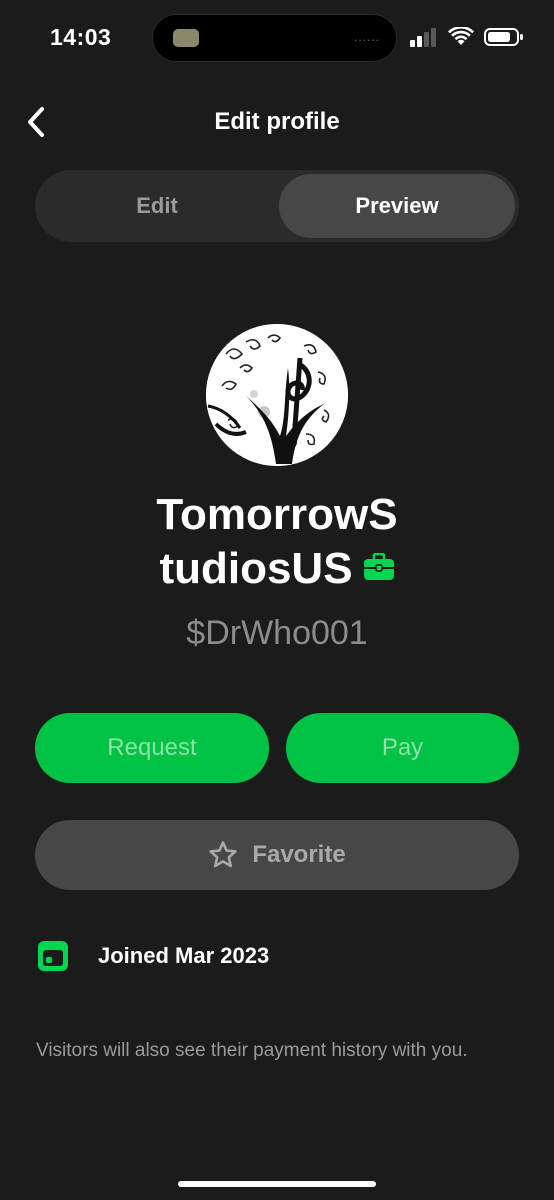 The image size is (554, 1200). Describe the element at coordinates (277, 514) in the screenshot. I see `display-name-line-1: TomorrowS` at that location.